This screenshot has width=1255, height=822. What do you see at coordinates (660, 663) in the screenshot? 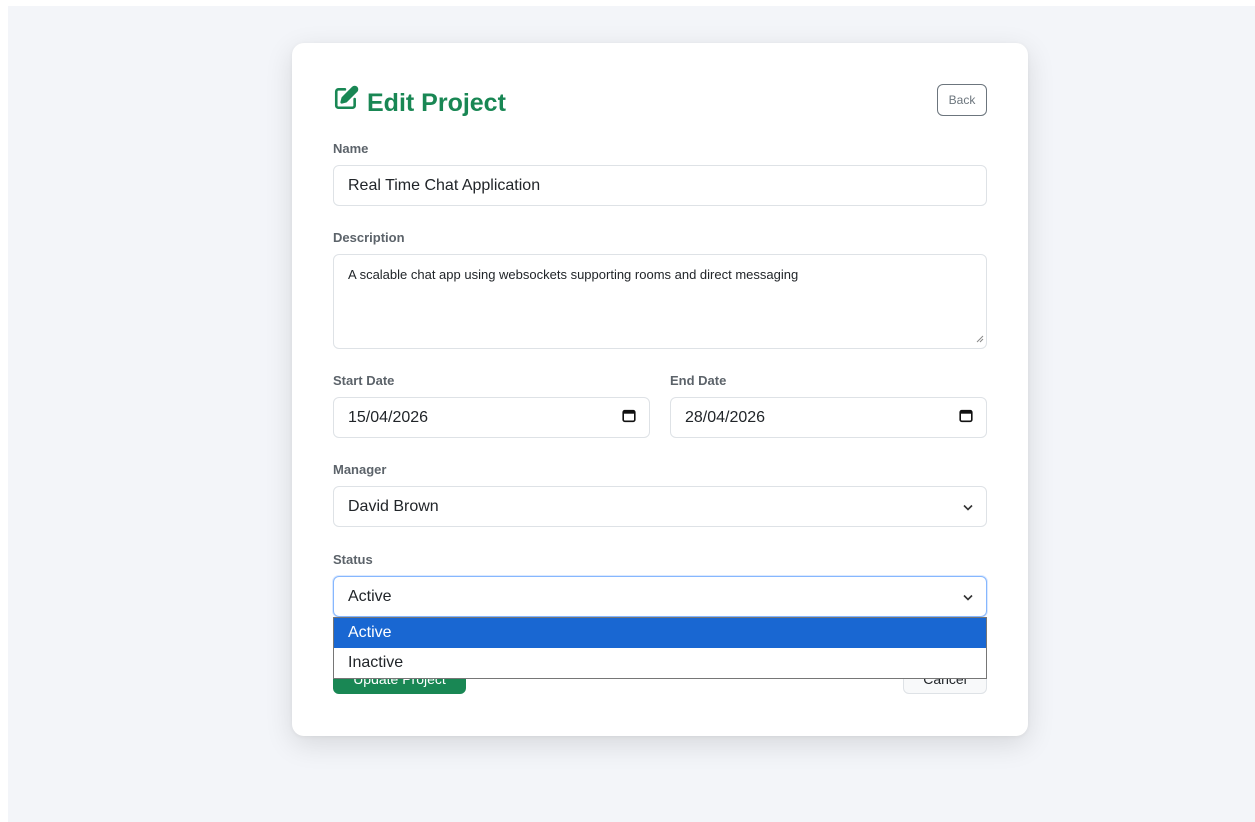
I see `status-option-inactive: Inactive` at bounding box center [660, 663].